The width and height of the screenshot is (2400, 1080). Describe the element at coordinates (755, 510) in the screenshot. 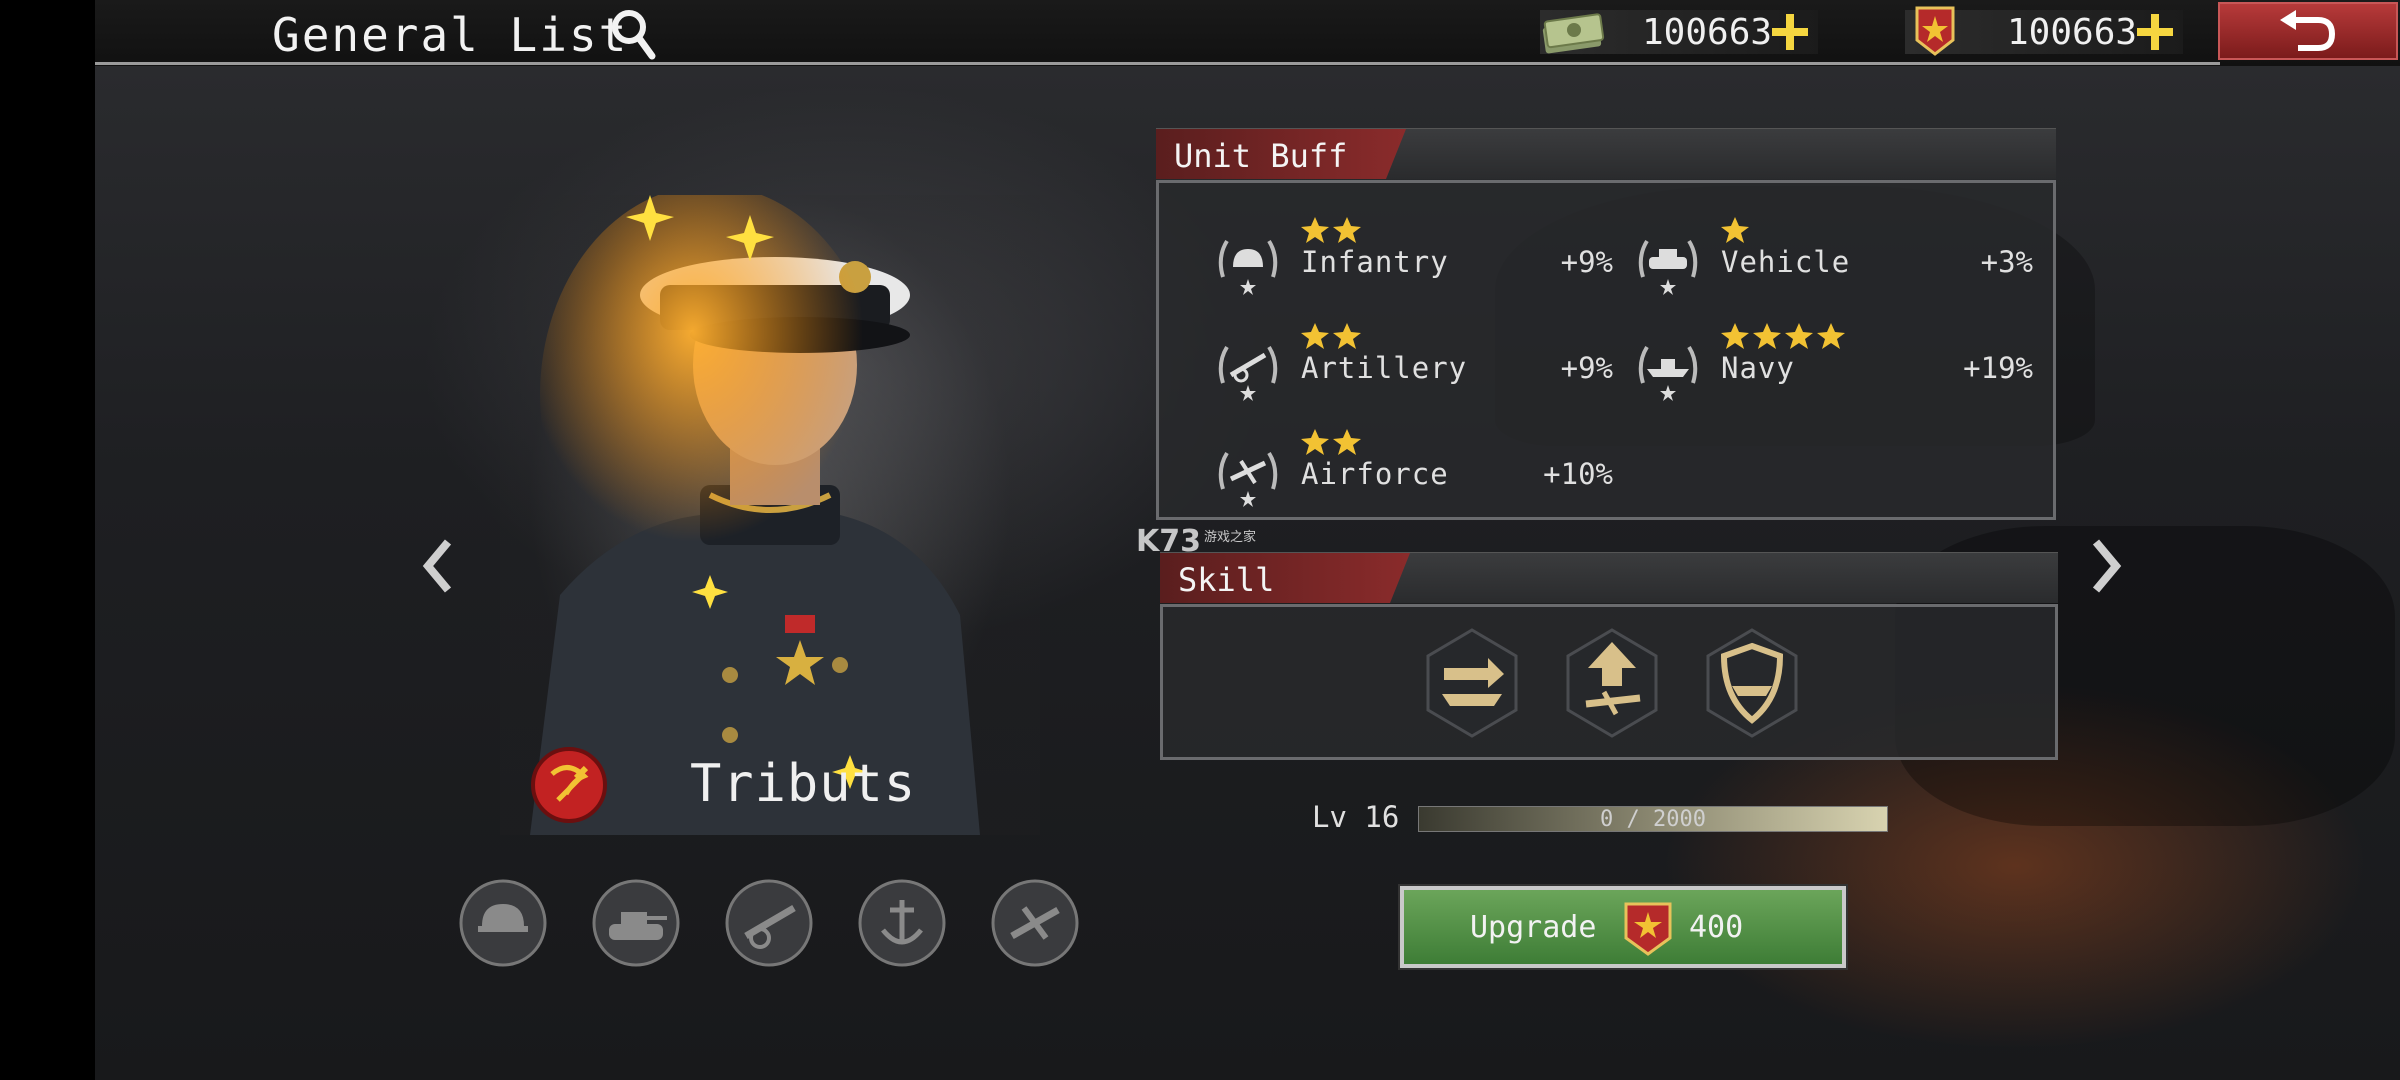

I see `commander-figure` at that location.